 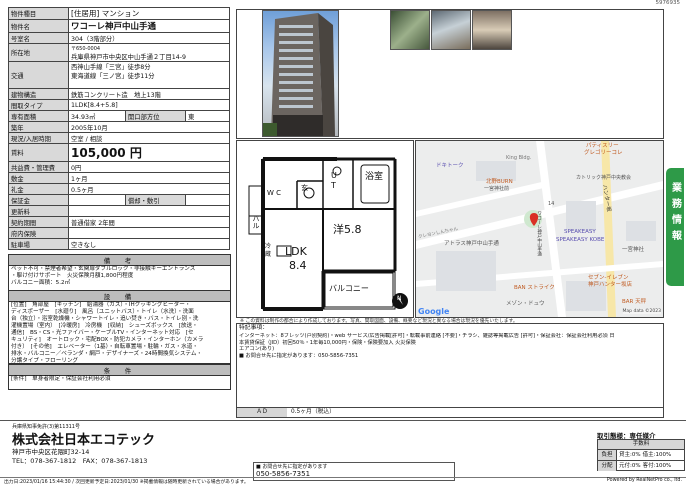 I want to click on row1-right: 借主:100%, so click(x=657, y=455).